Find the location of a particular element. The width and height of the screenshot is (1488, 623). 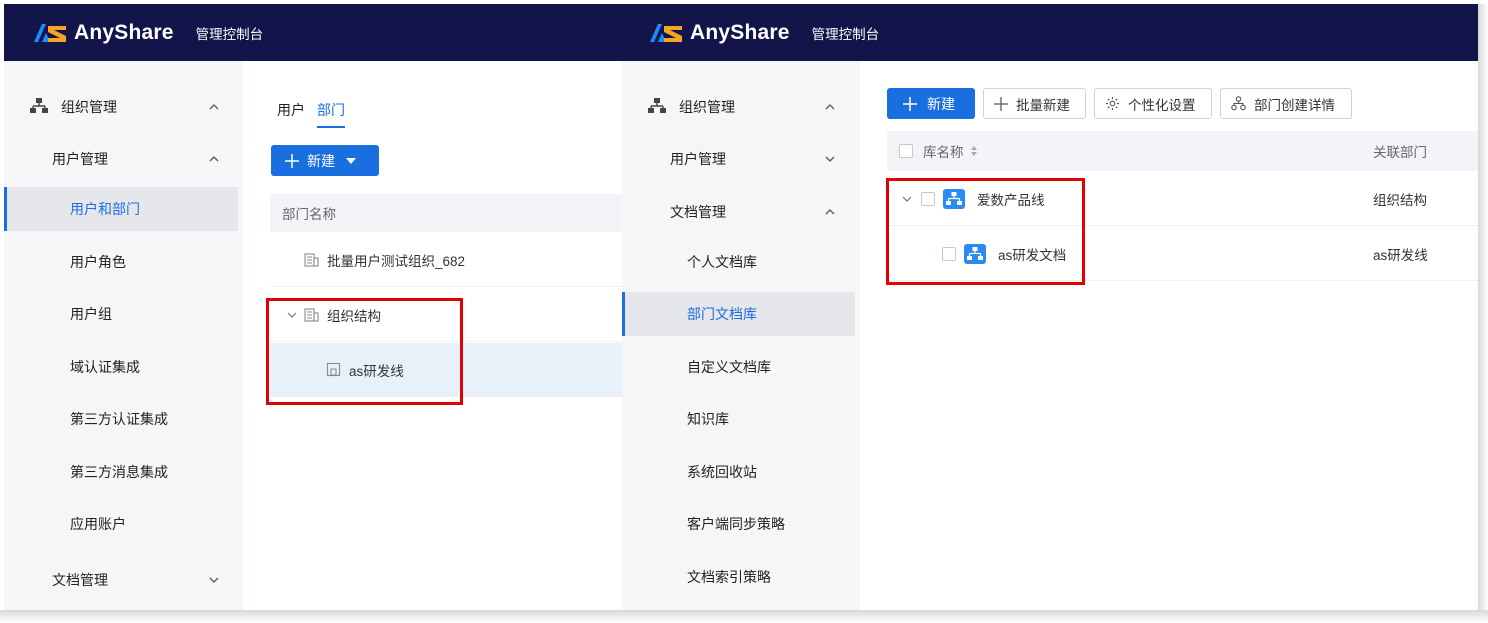

col-lib-name: 库名称 is located at coordinates (943, 151).